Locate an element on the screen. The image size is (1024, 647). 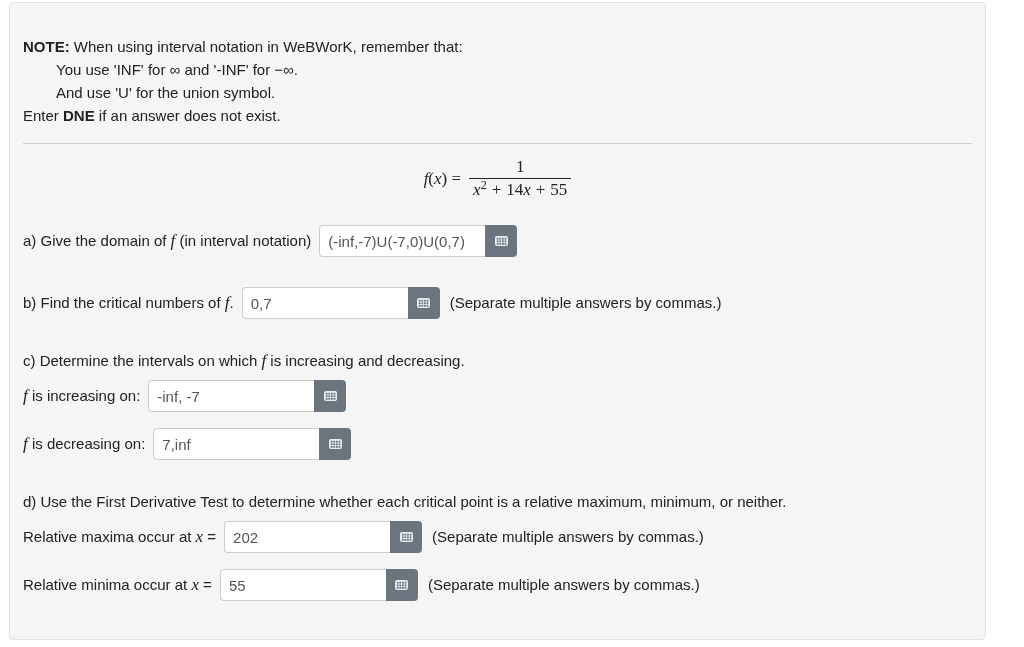
note-text: And use 'U' for the union symbol. is located at coordinates (166, 93).